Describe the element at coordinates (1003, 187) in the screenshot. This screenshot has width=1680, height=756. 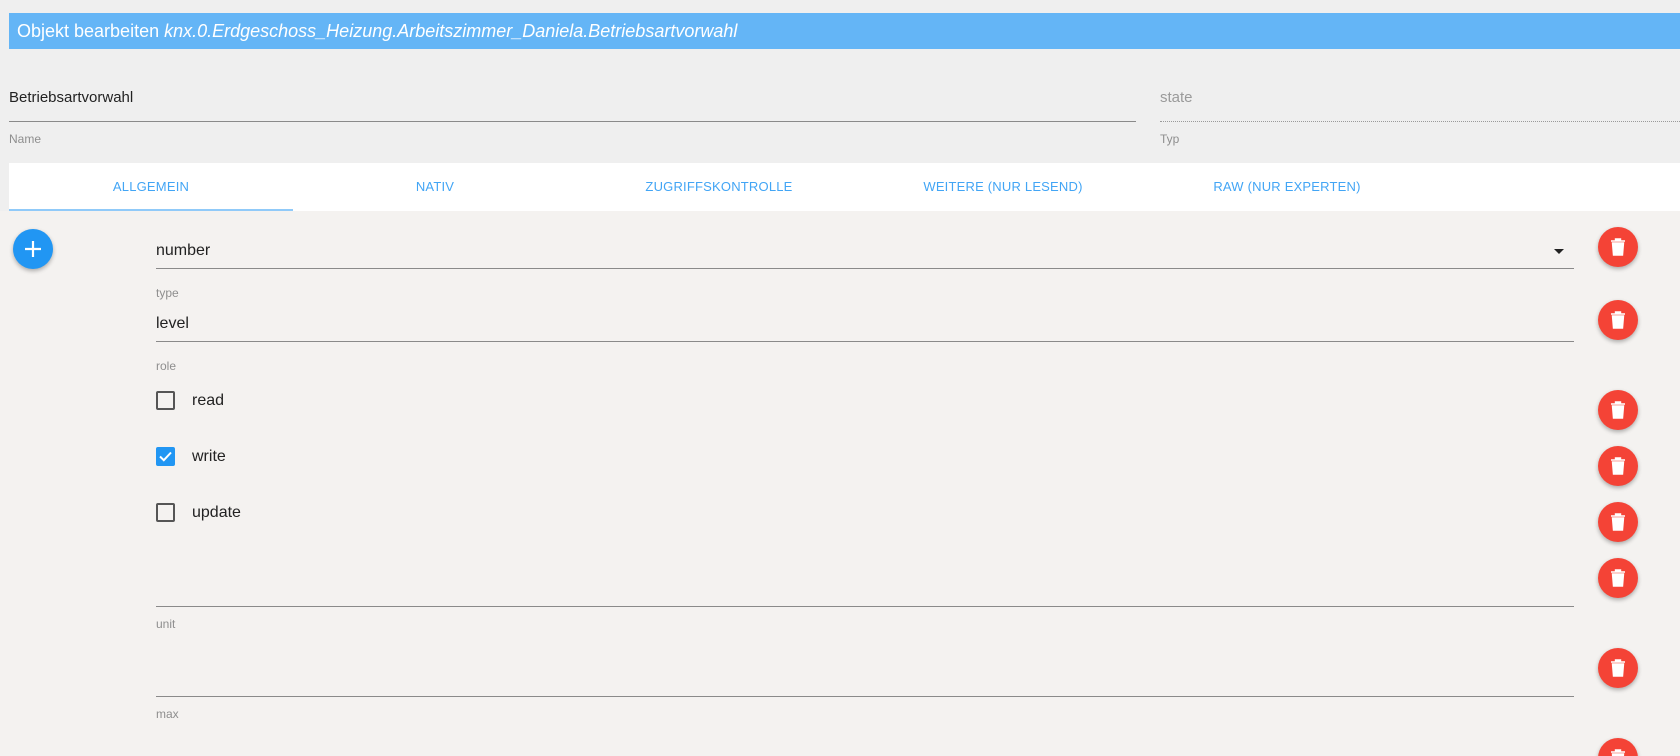
I see `tab-weitere: WEITERE (NUR LESEND)` at that location.